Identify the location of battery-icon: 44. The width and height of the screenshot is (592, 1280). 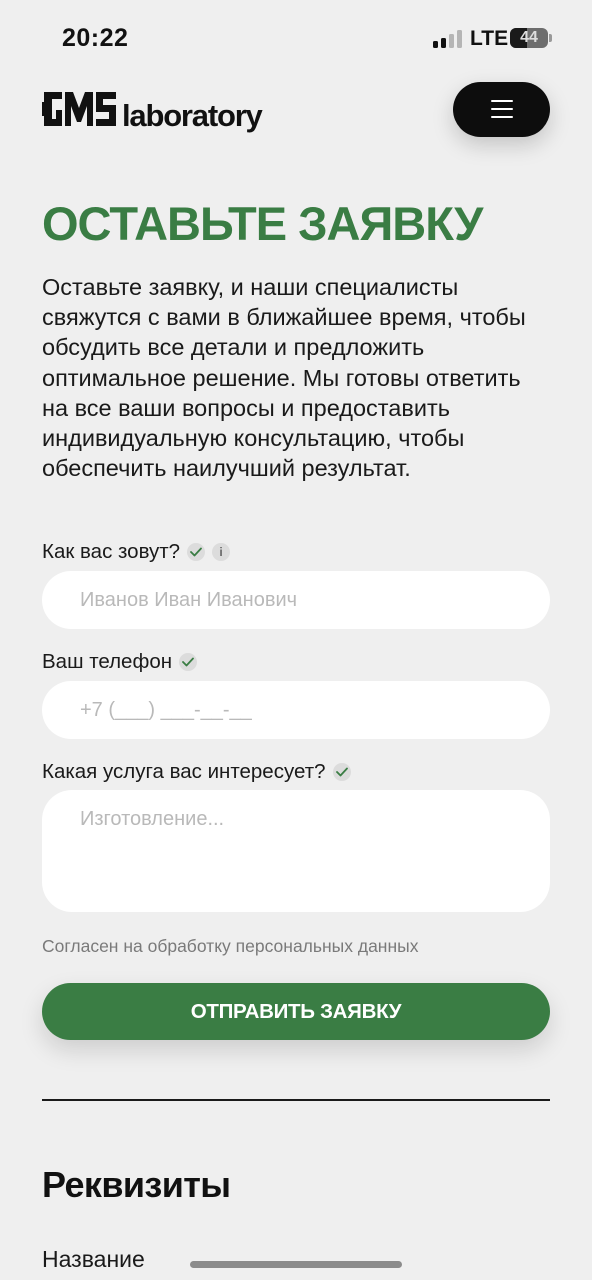
(529, 38).